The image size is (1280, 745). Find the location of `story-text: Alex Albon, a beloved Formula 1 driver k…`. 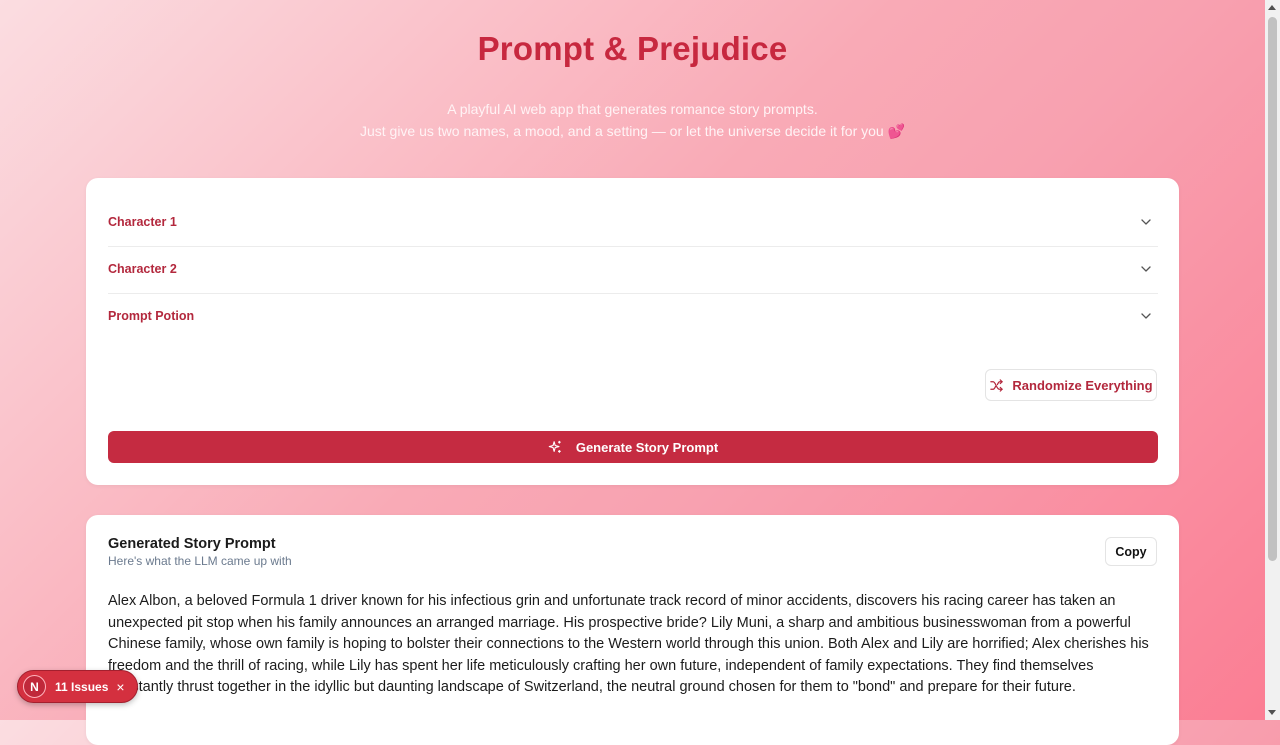

story-text: Alex Albon, a beloved Formula 1 driver k… is located at coordinates (628, 644).